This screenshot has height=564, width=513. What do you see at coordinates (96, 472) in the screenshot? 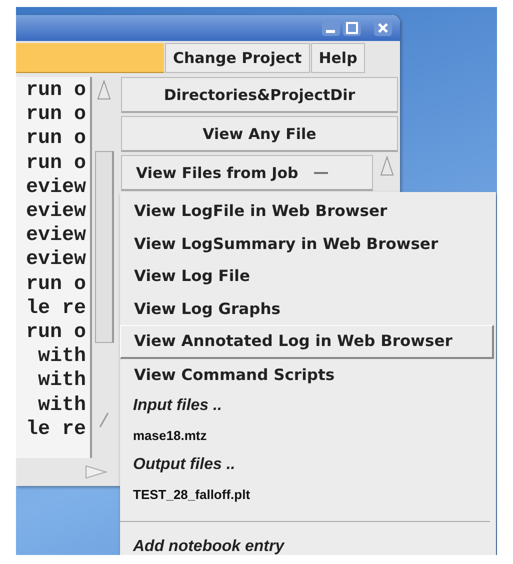
I see `right-arrow-icon` at bounding box center [96, 472].